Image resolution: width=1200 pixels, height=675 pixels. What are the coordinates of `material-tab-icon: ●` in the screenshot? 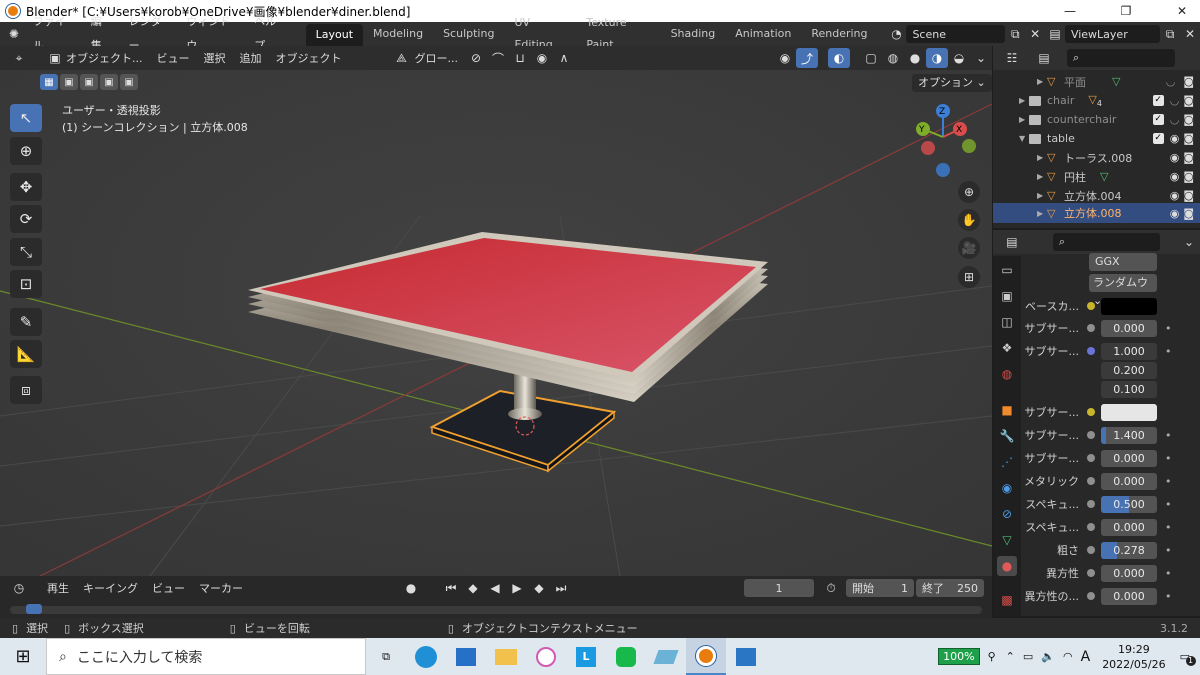 It's located at (1007, 566).